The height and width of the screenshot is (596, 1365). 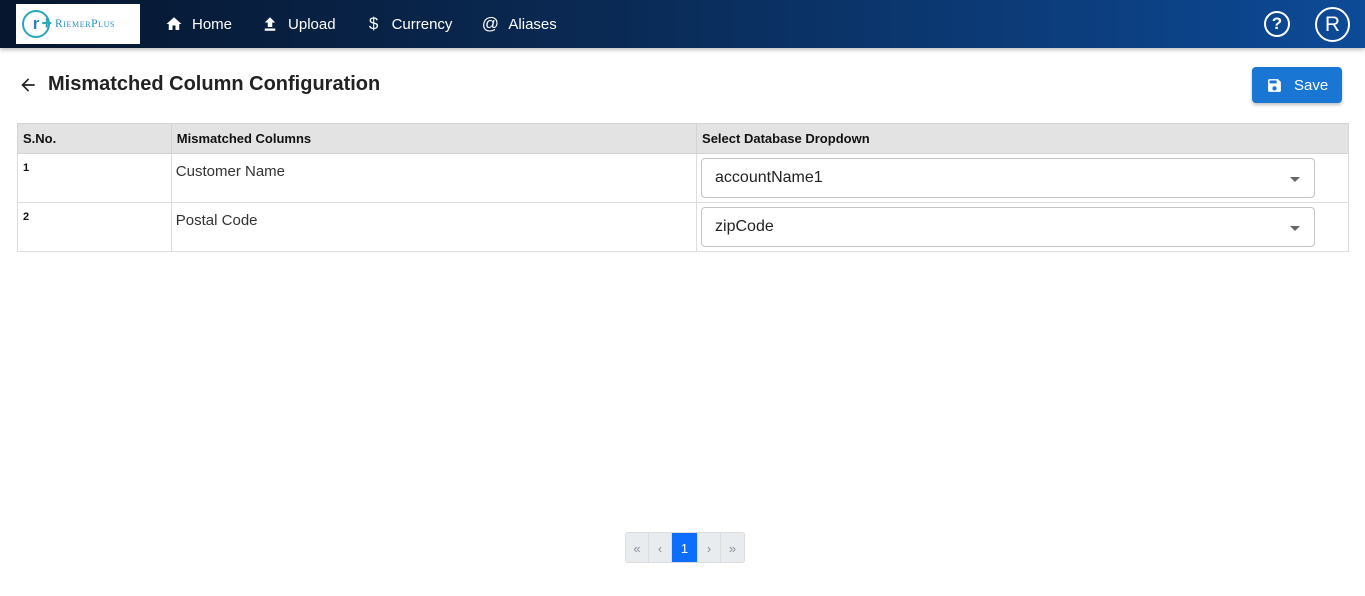 What do you see at coordinates (434, 138) in the screenshot?
I see `column-header-mismatched: Mismatched Columns` at bounding box center [434, 138].